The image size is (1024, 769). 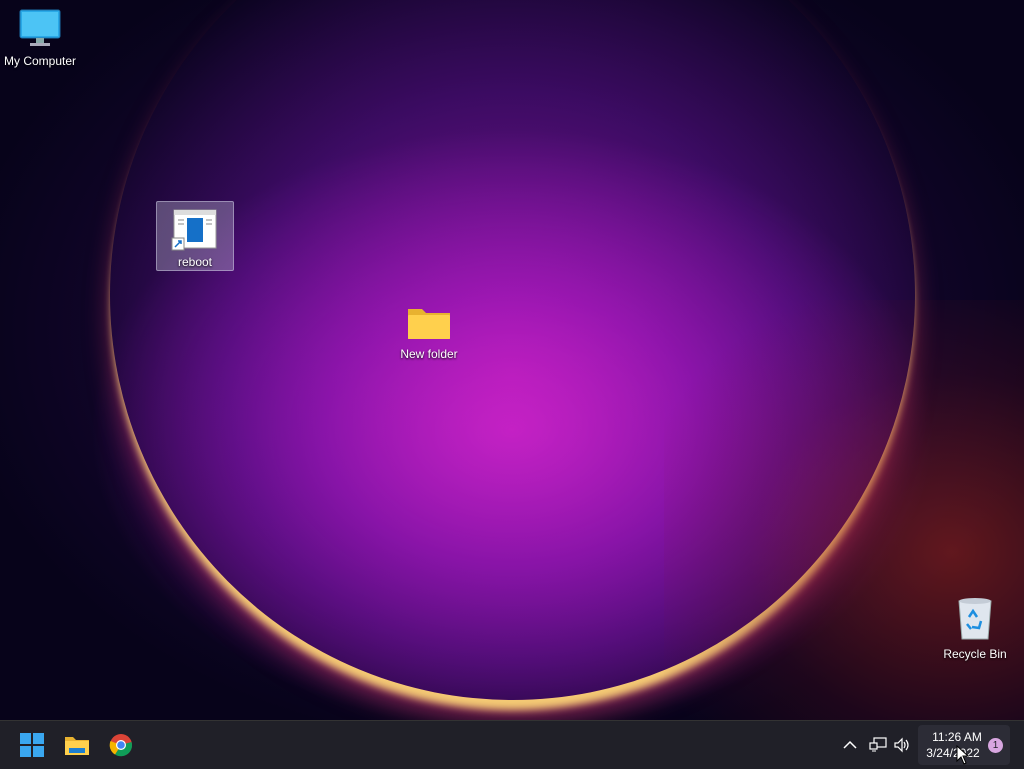 What do you see at coordinates (953, 753) in the screenshot?
I see `clock-date: 3/24/2022` at bounding box center [953, 753].